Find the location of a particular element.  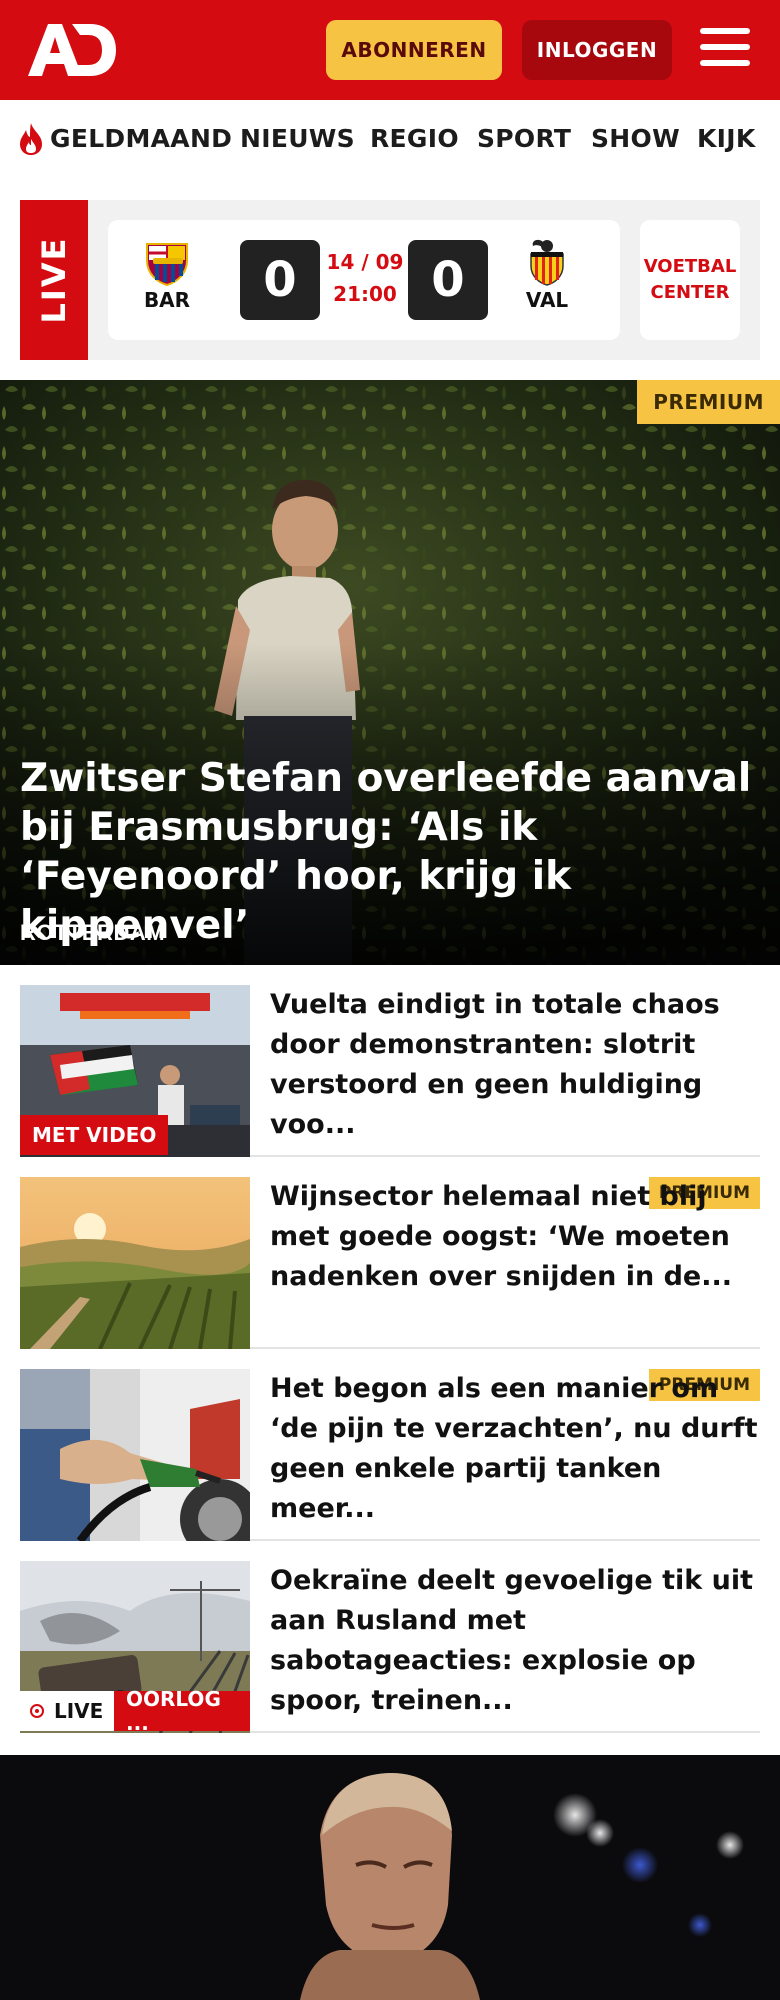

home-score: 0 is located at coordinates (280, 280).